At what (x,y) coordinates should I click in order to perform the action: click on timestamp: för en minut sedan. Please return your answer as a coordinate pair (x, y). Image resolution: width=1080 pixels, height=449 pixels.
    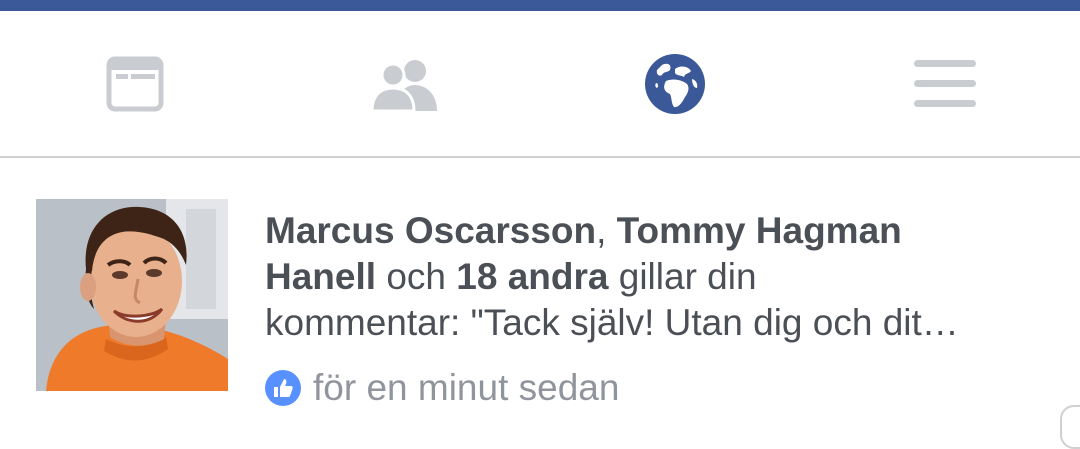
    Looking at the image, I should click on (466, 387).